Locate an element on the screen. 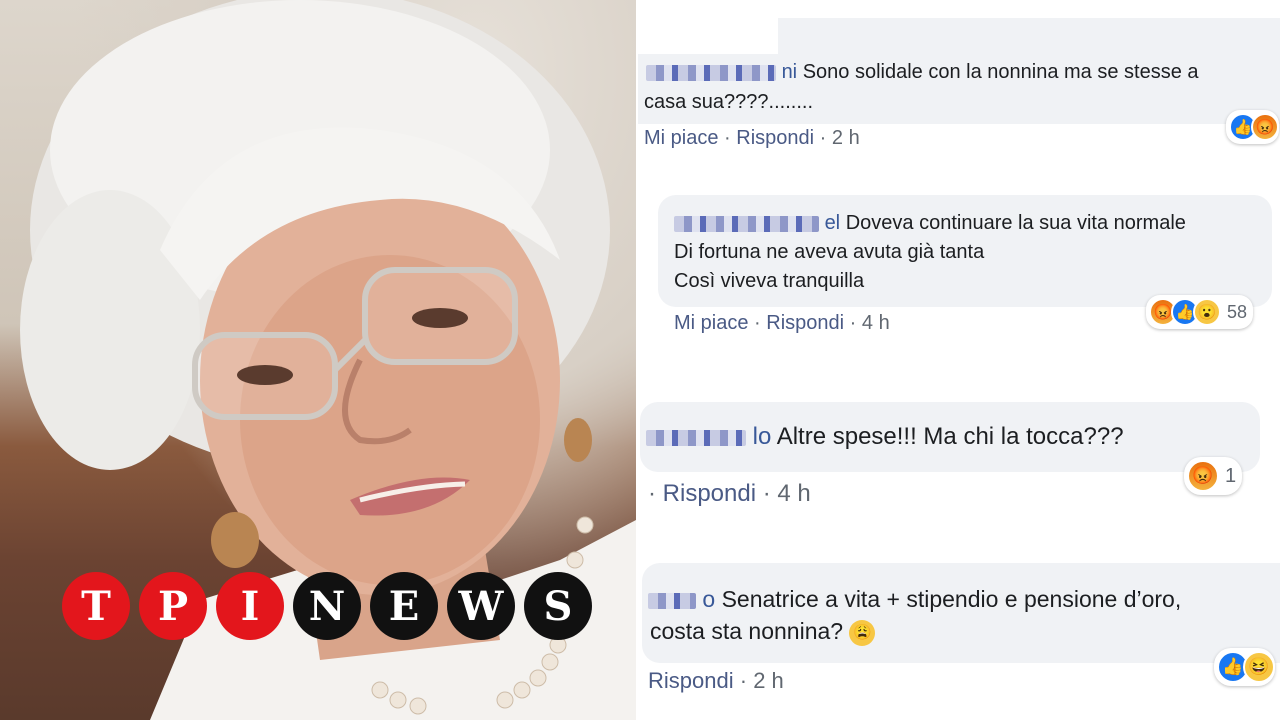  reaction-summary: 👍 😆 is located at coordinates (1244, 667).